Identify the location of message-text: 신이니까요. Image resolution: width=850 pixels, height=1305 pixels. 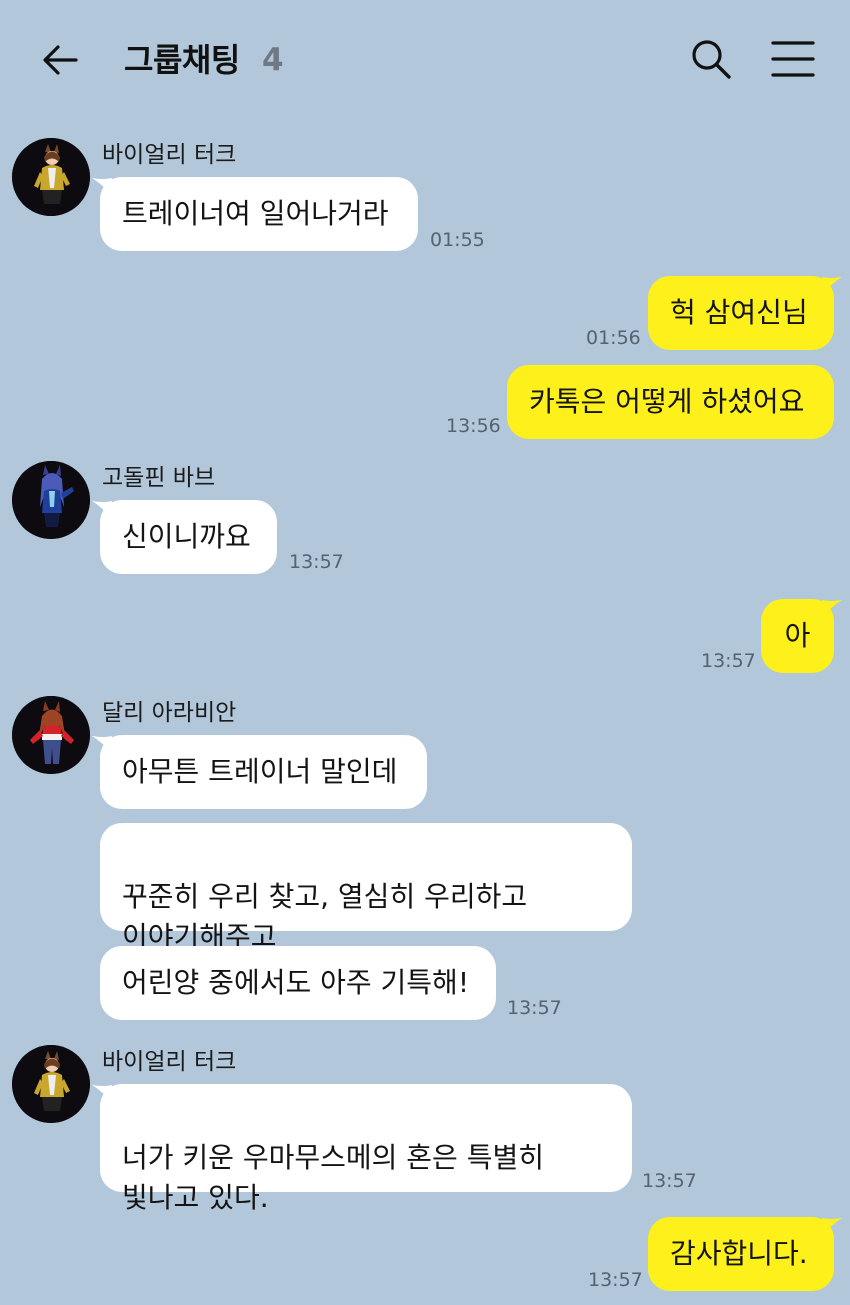
(186, 536).